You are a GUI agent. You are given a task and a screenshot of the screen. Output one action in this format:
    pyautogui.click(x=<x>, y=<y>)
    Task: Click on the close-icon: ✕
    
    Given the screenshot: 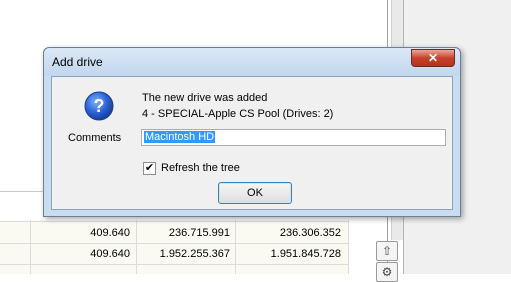 What is the action you would take?
    pyautogui.click(x=433, y=58)
    